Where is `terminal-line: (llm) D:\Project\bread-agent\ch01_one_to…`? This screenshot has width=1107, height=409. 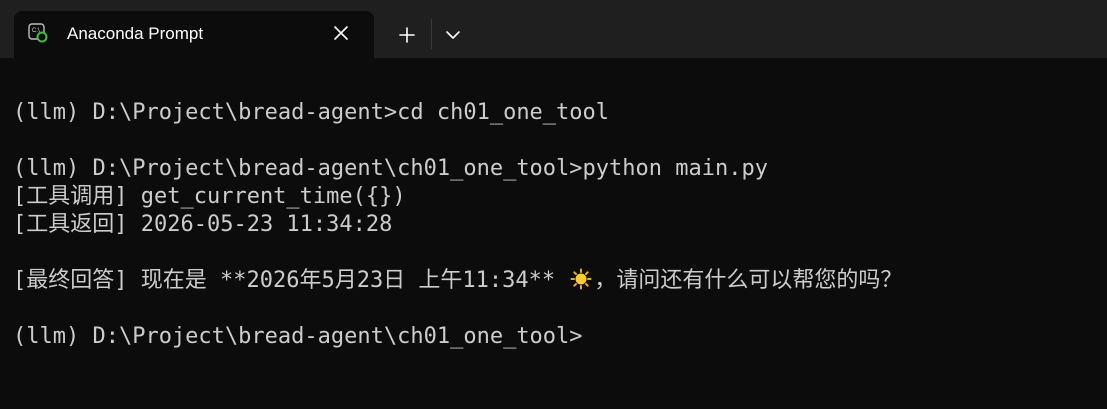 terminal-line: (llm) D:\Project\bread-agent\ch01_one_to… is located at coordinates (390, 168).